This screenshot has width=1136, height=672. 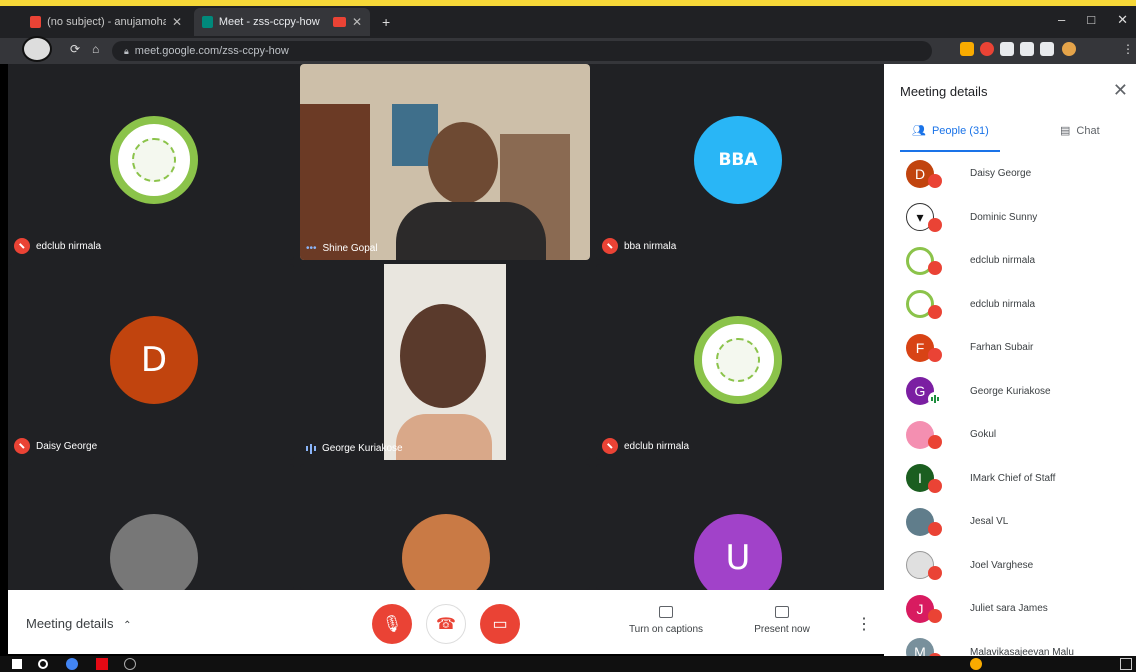 What do you see at coordinates (1126, 664) in the screenshot?
I see `notification-icon` at bounding box center [1126, 664].